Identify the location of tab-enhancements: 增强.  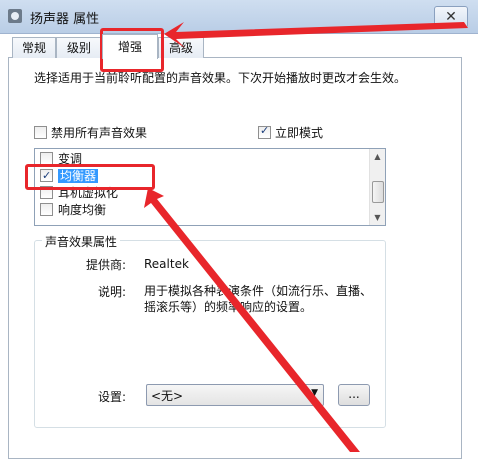
(130, 46).